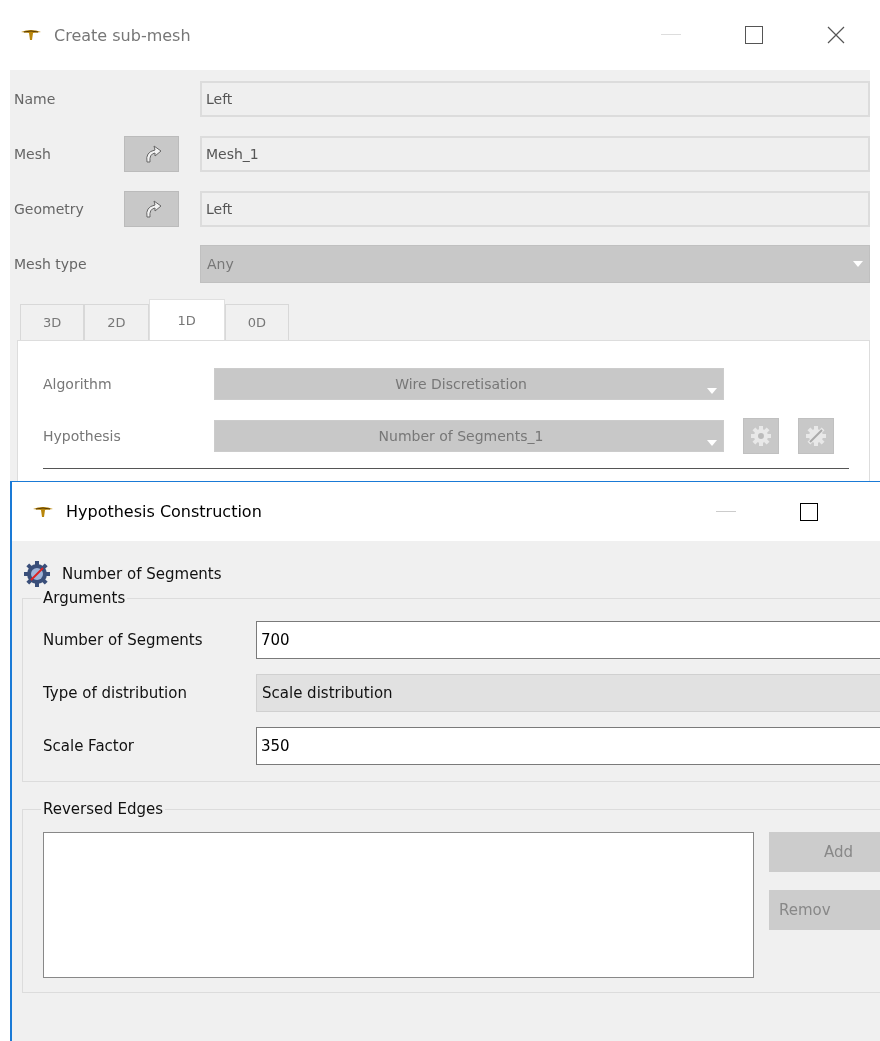 This screenshot has height=1041, width=880. Describe the element at coordinates (116, 322) in the screenshot. I see `tab: 2D` at that location.